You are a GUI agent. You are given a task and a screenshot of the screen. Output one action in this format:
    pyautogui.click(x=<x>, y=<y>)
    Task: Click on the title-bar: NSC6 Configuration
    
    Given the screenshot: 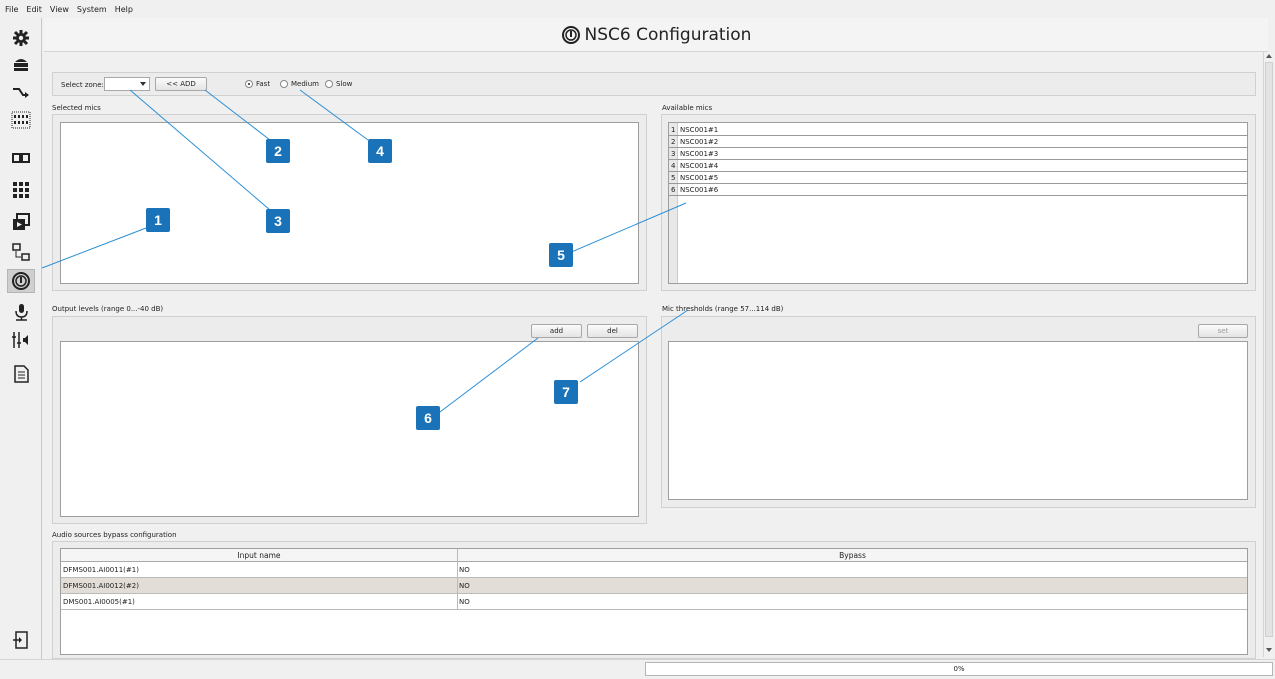 What is the action you would take?
    pyautogui.click(x=656, y=35)
    